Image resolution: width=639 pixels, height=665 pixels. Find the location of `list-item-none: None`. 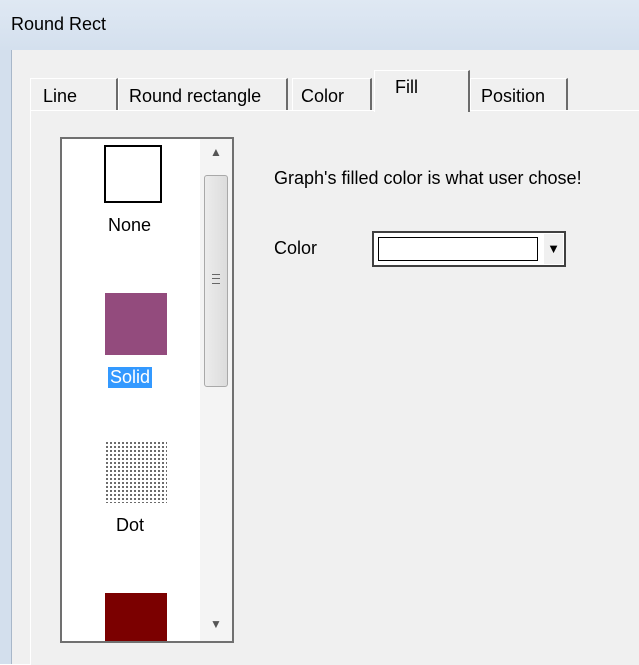

list-item-none: None is located at coordinates (132, 198).